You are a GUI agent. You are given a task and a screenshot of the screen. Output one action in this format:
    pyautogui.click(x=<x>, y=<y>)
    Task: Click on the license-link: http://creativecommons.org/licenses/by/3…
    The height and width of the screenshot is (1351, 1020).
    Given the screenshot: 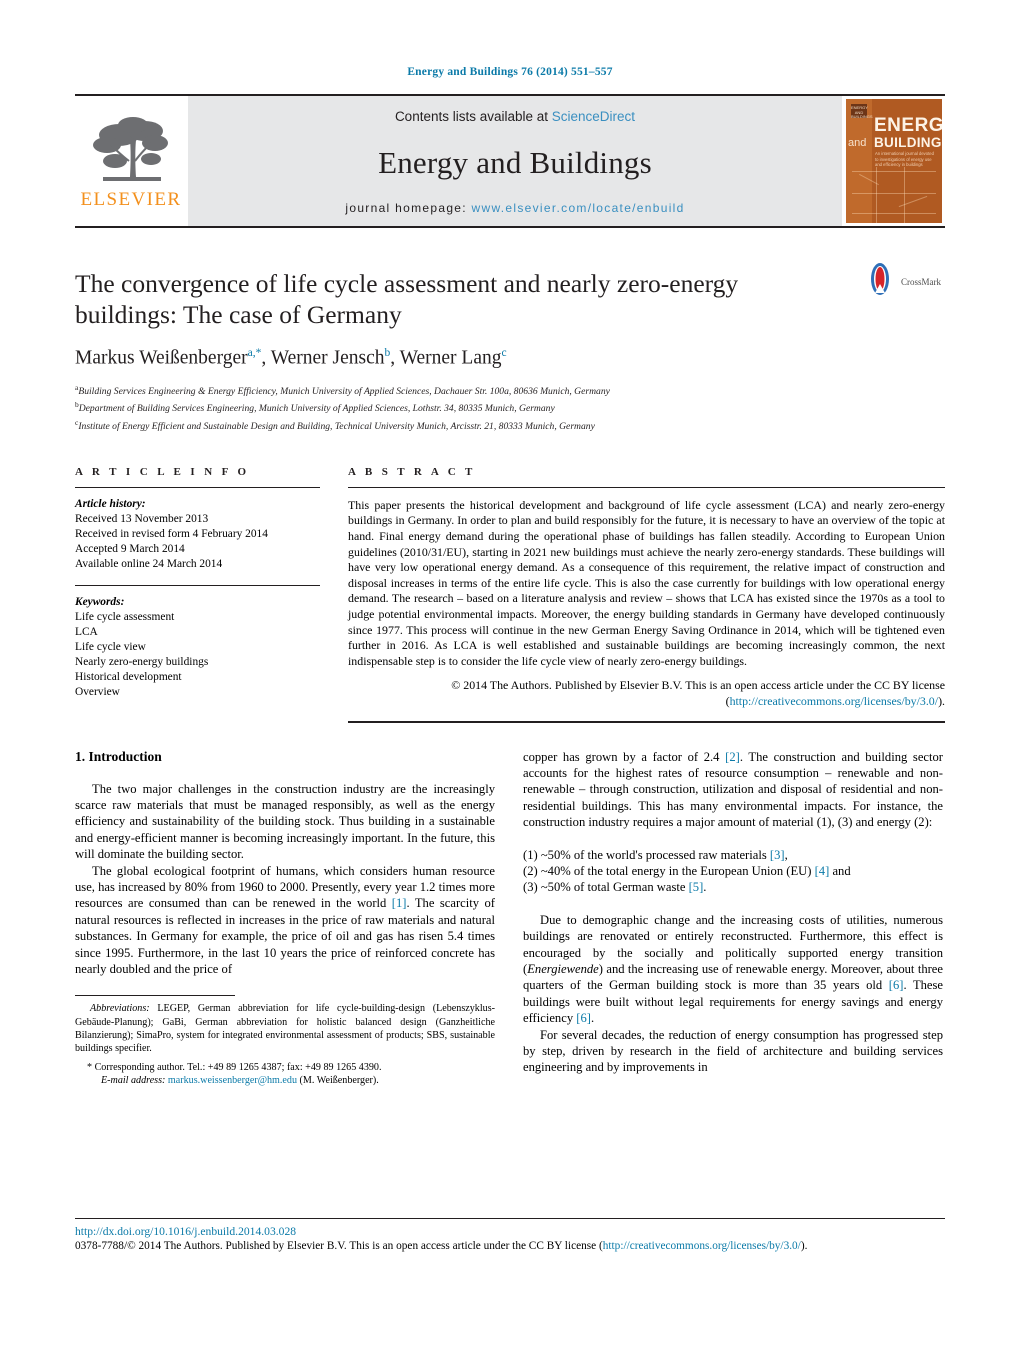 What is the action you would take?
    pyautogui.click(x=834, y=701)
    